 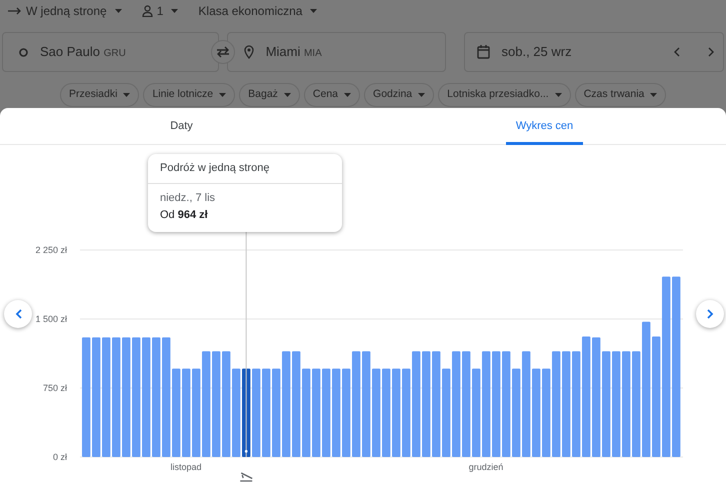 I want to click on cabin-class-dropdown: Klasa ekonomiczna, so click(x=258, y=11).